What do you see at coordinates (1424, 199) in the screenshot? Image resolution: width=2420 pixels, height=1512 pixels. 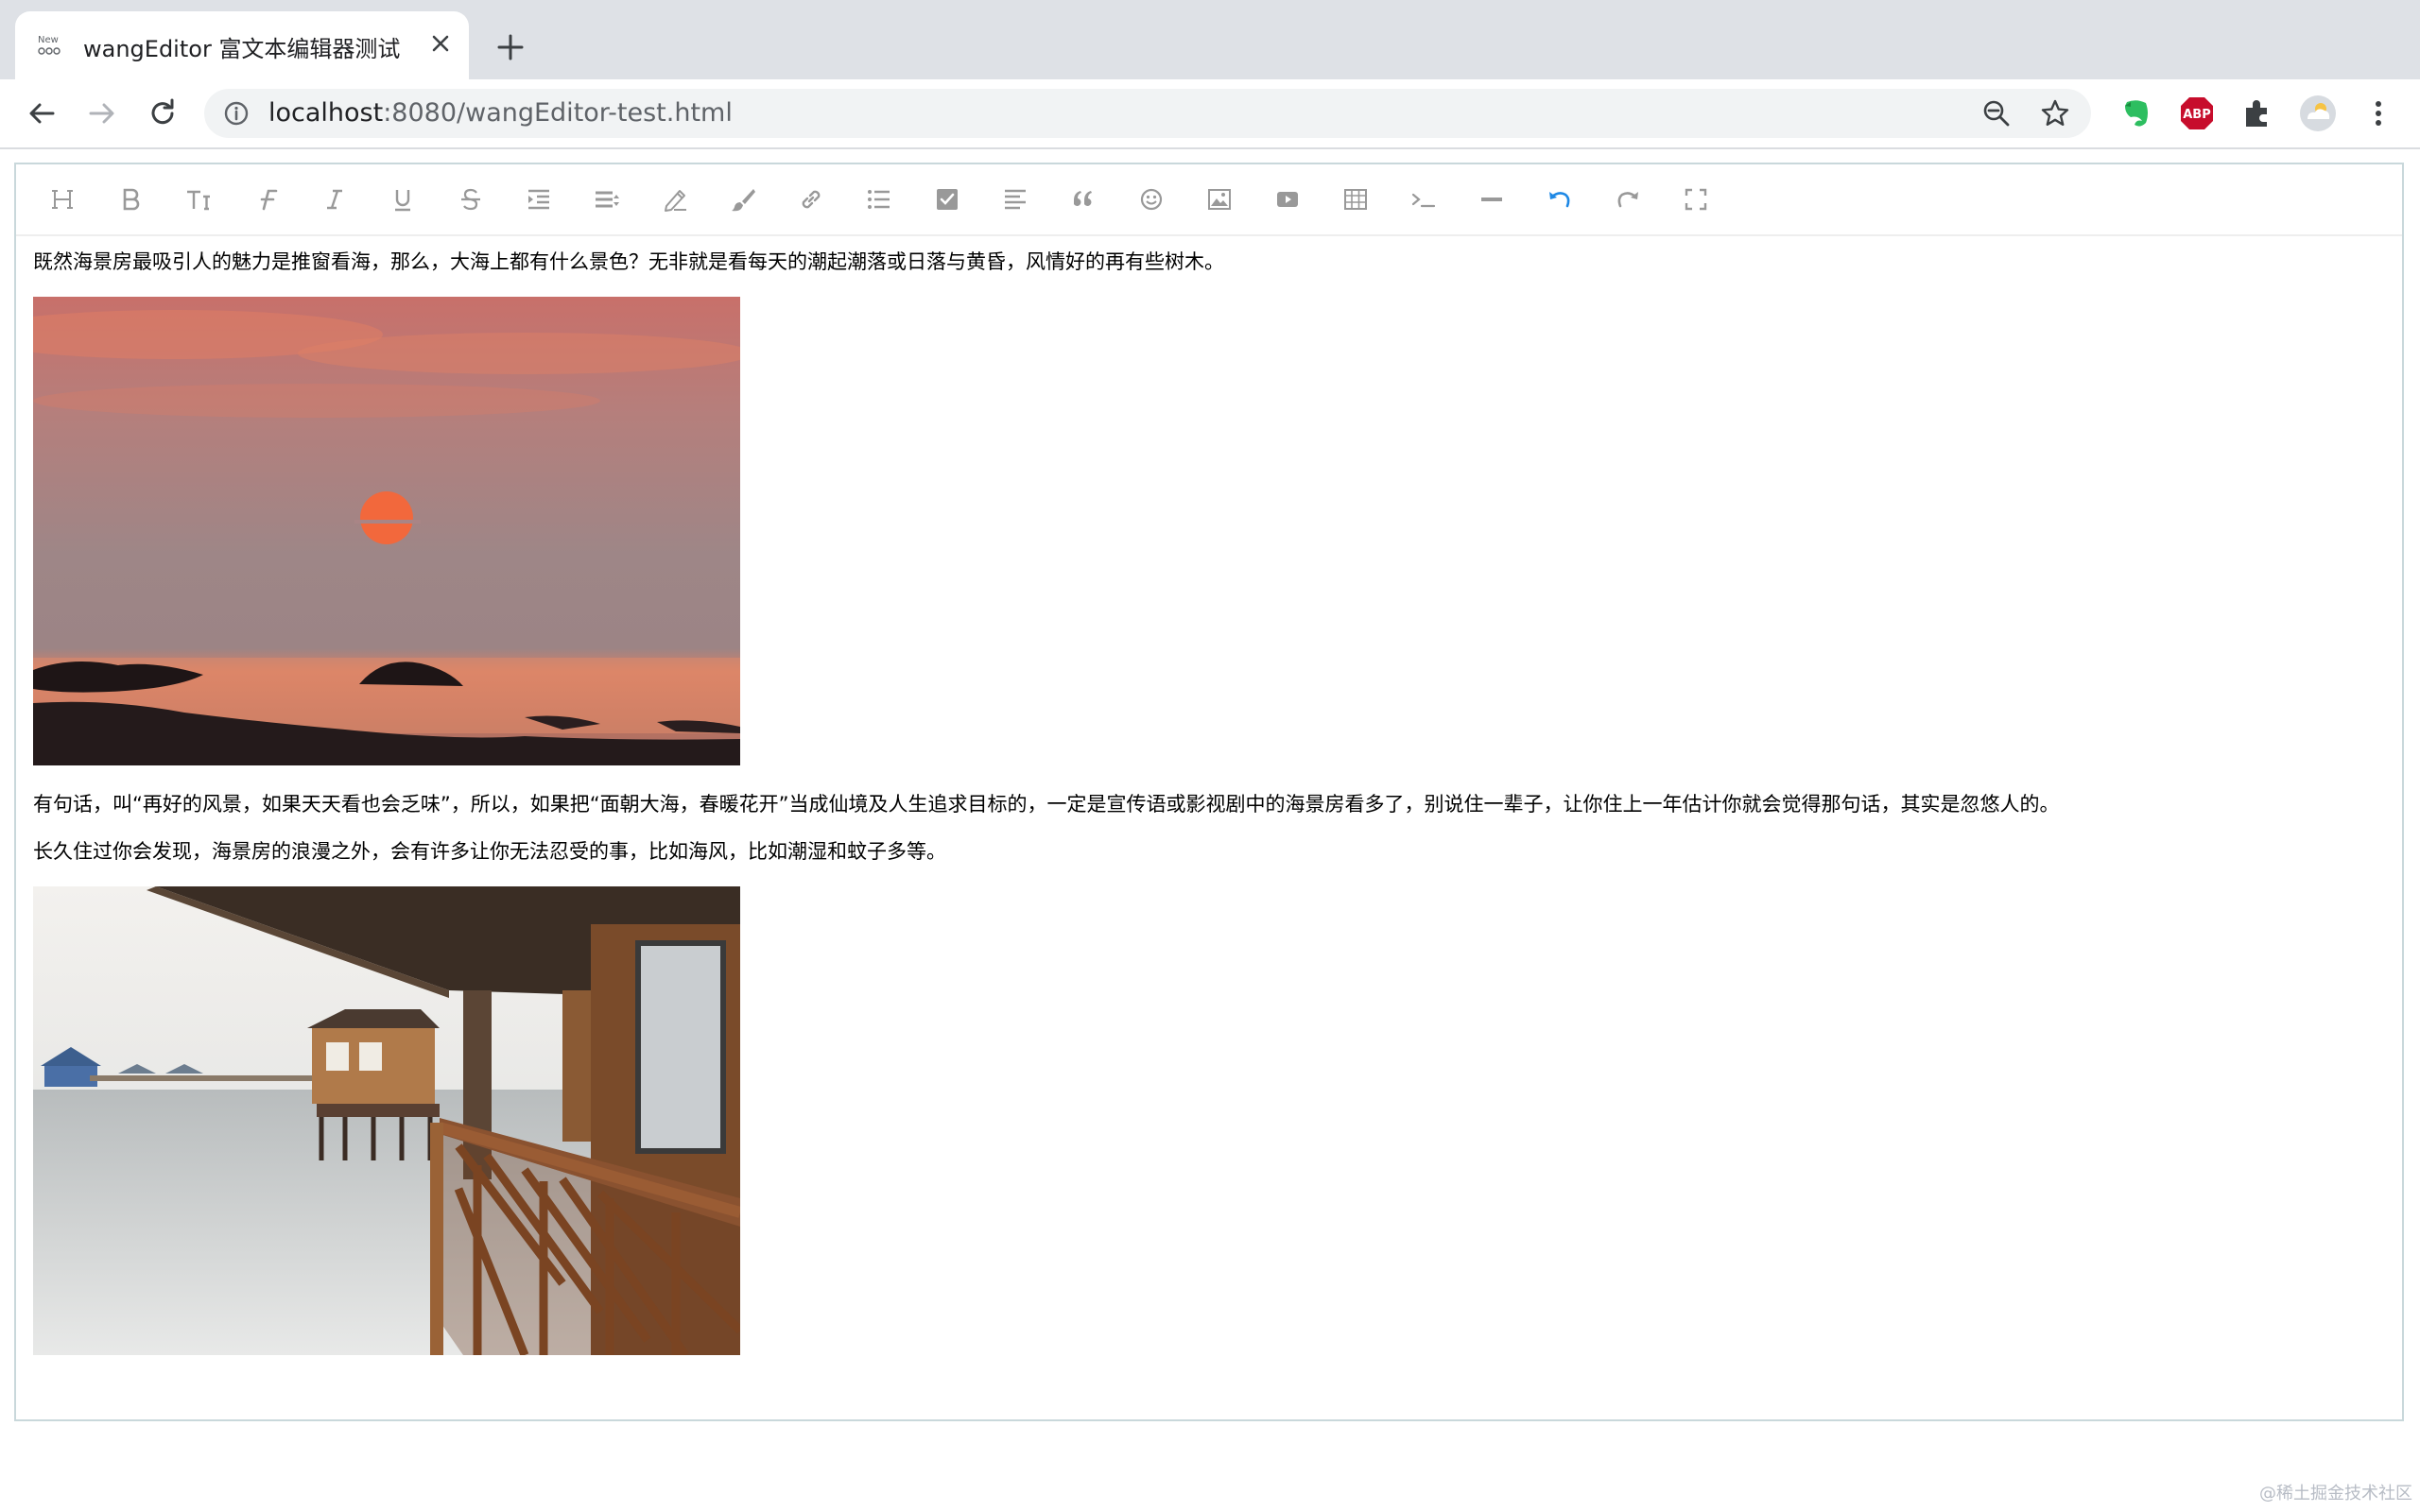 I see `code-icon` at bounding box center [1424, 199].